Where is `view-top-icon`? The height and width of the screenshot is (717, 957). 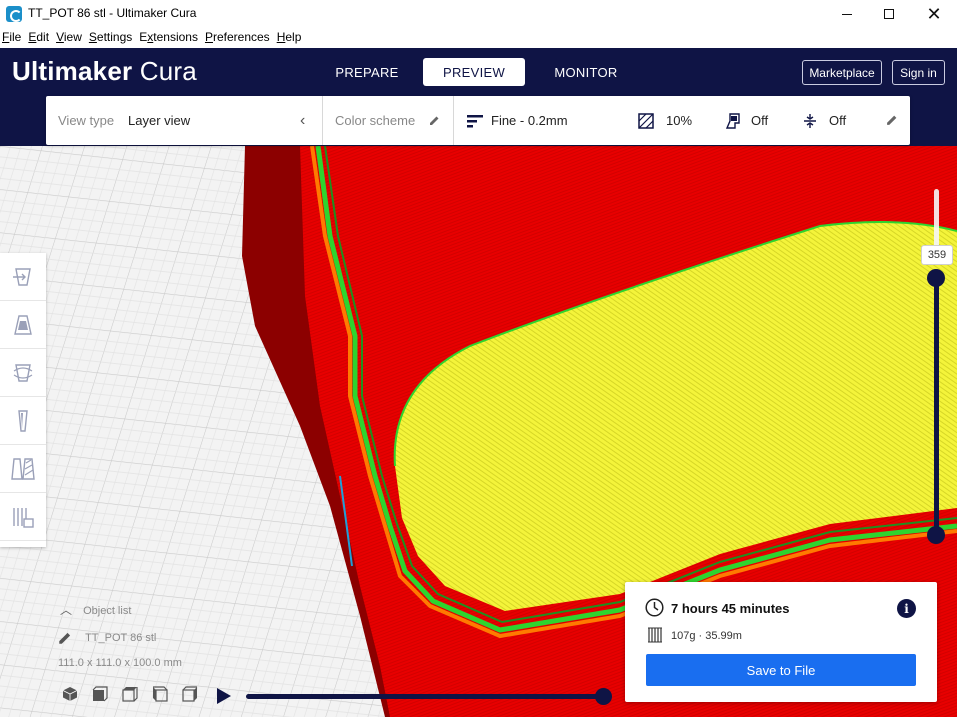
view-top-icon is located at coordinates (130, 694).